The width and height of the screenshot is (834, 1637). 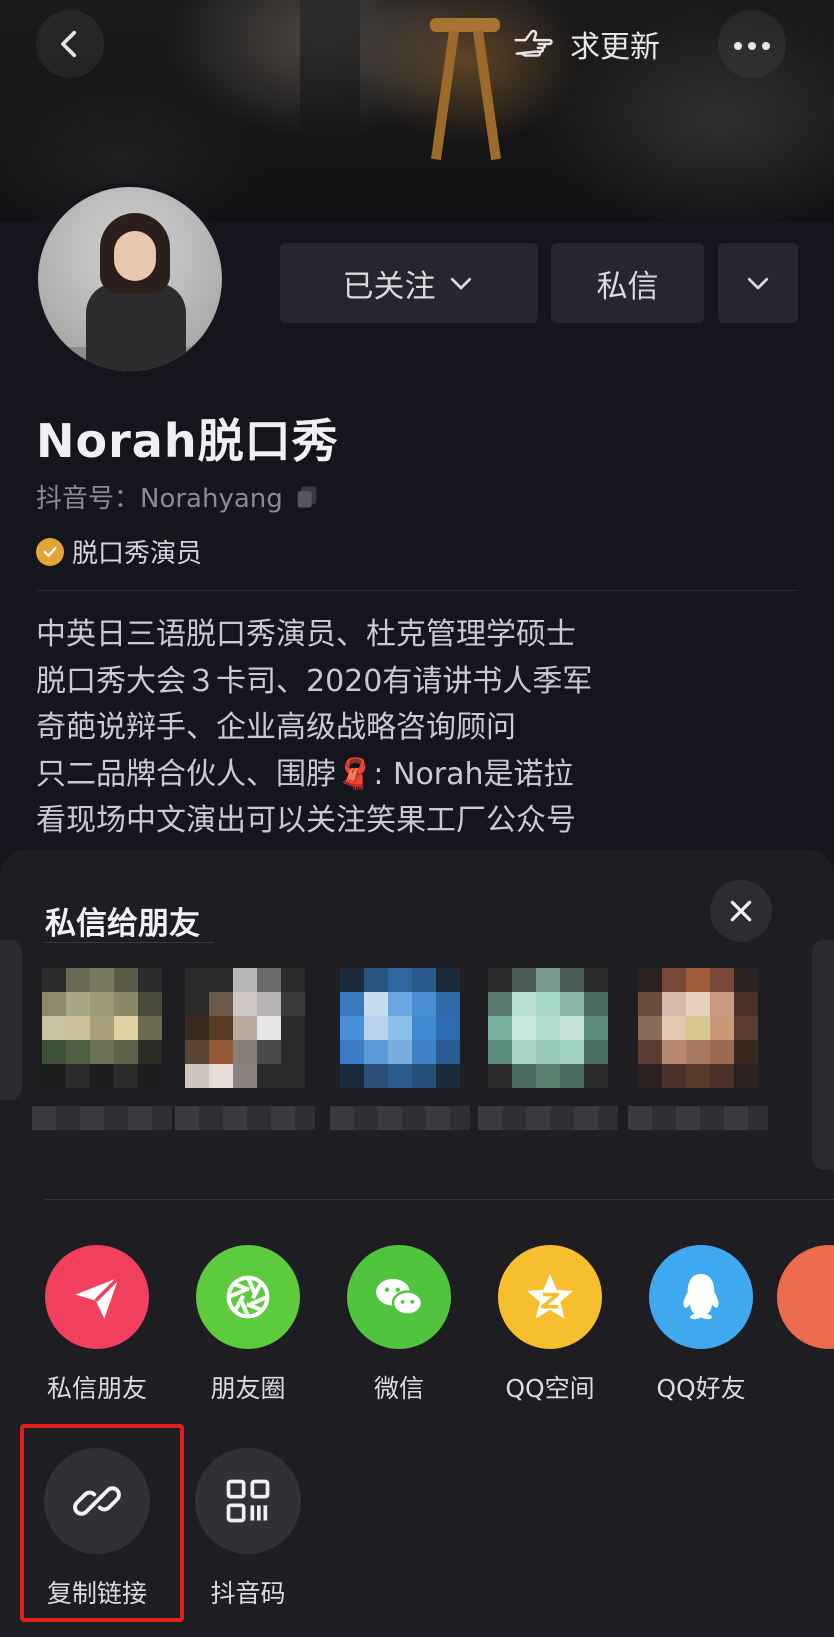 I want to click on message-button: 私信, so click(x=627, y=283).